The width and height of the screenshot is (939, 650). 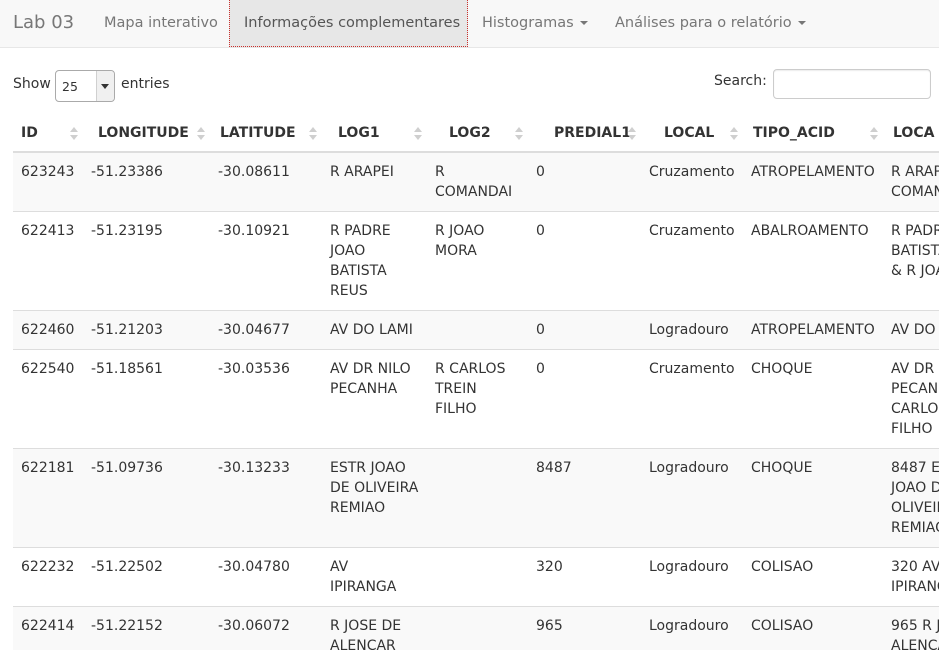 What do you see at coordinates (914, 133) in the screenshot?
I see `column-header-label: LOCA` at bounding box center [914, 133].